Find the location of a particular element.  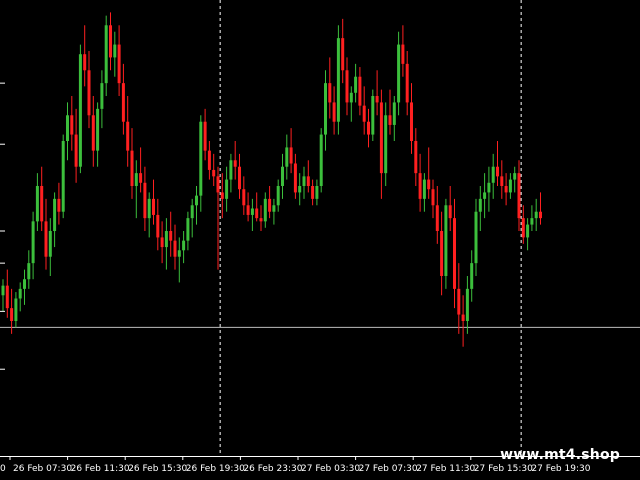

x-tick-label: 0 is located at coordinates (3, 469).